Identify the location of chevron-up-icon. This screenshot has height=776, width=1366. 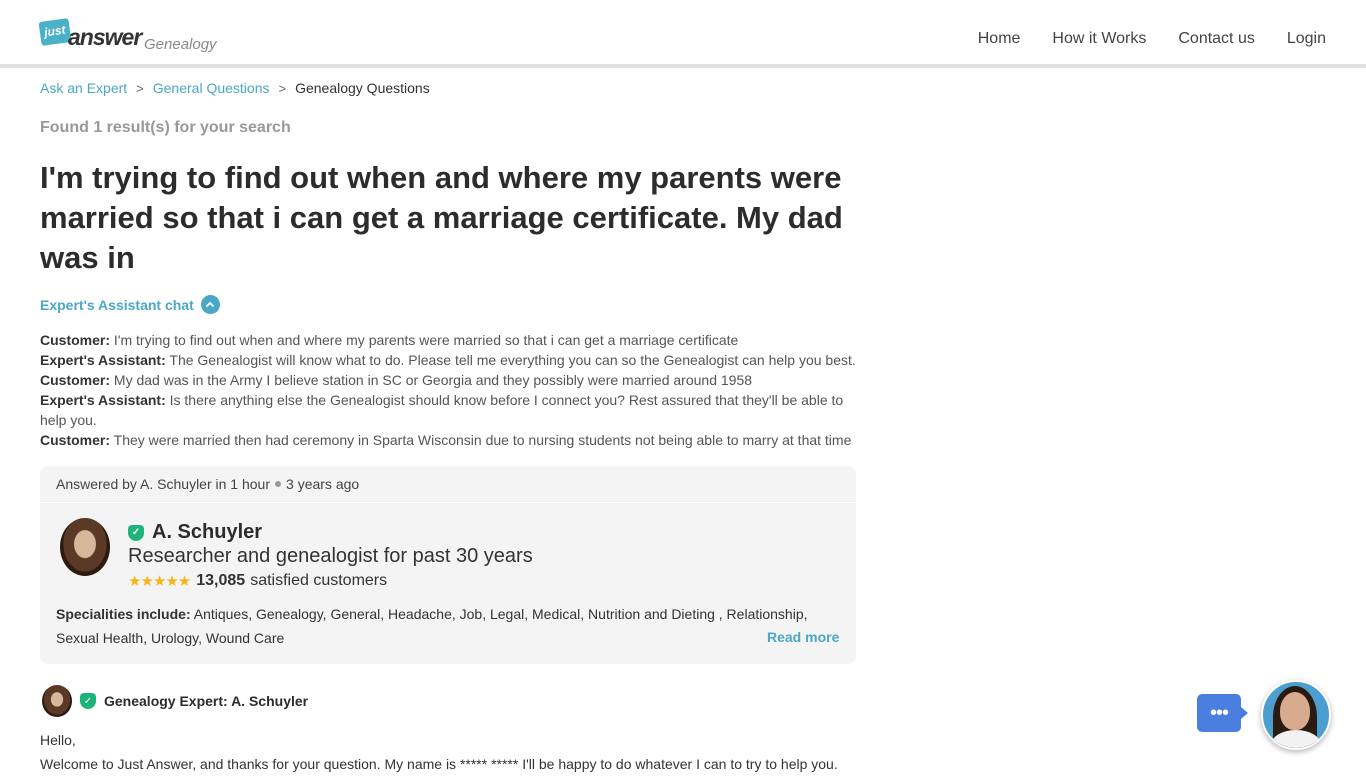
(210, 304).